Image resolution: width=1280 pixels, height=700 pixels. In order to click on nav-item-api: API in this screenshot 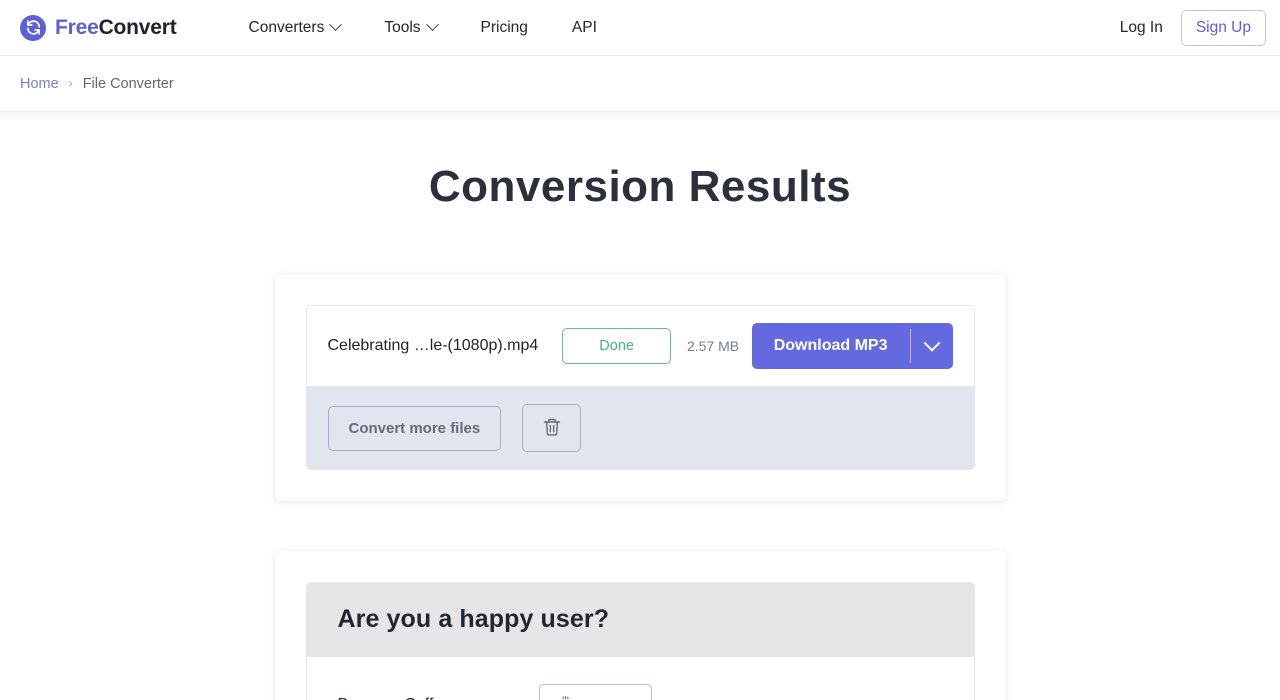, I will do `click(584, 28)`.